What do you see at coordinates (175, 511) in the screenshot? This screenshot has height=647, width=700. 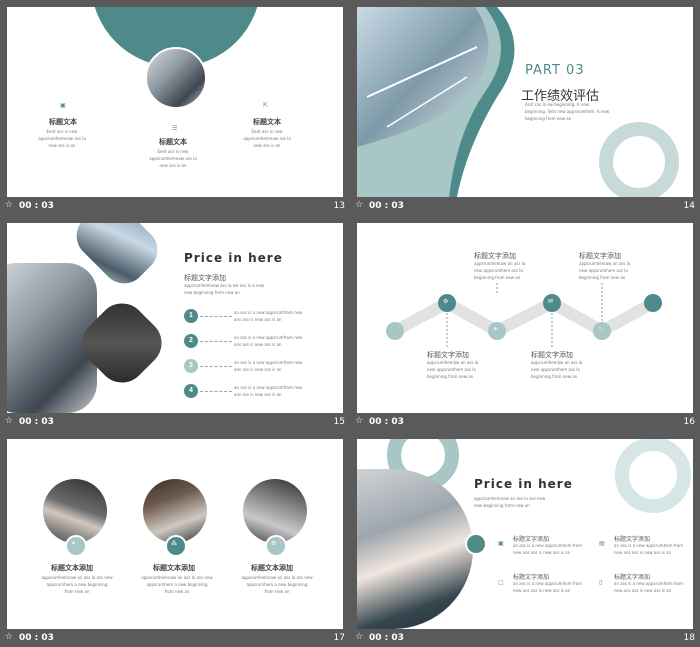 I see `keyboard-photo-circle` at bounding box center [175, 511].